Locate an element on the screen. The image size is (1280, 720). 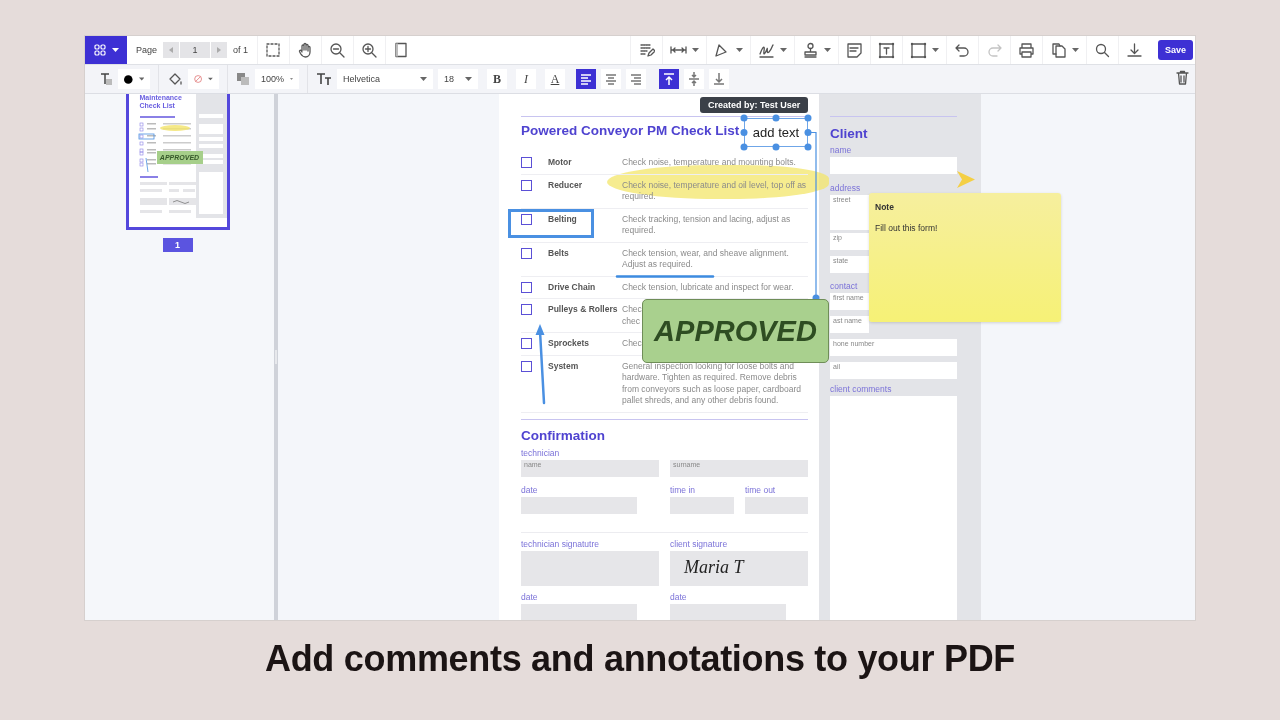
caption-text: Add comments and annotations to your PDF is located at coordinates (640, 659).